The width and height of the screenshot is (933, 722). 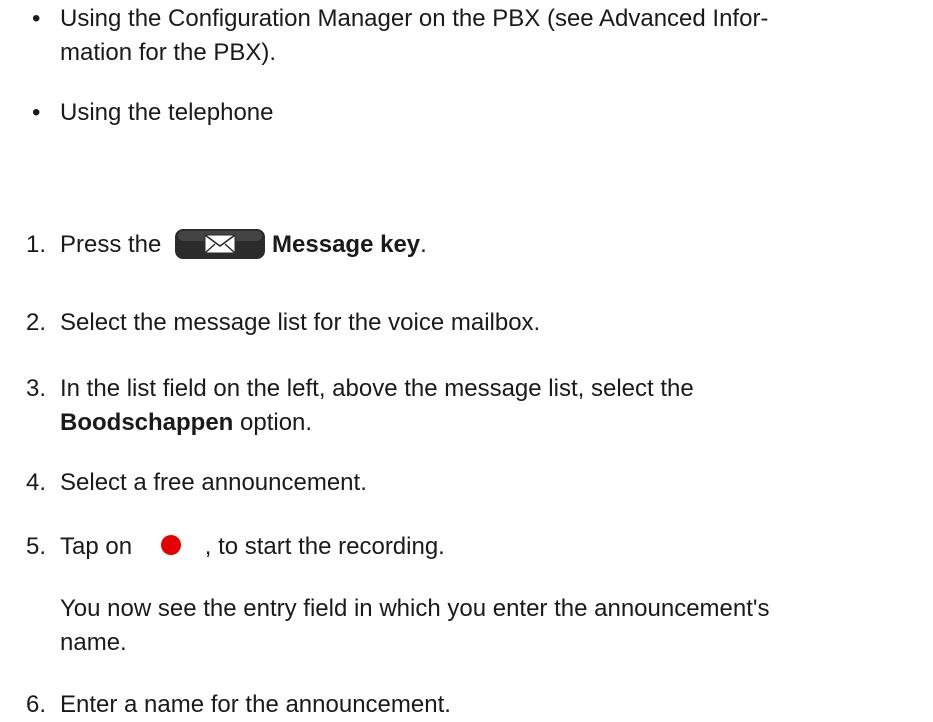 I want to click on step-text: Press the Message key., so click(x=495, y=245).